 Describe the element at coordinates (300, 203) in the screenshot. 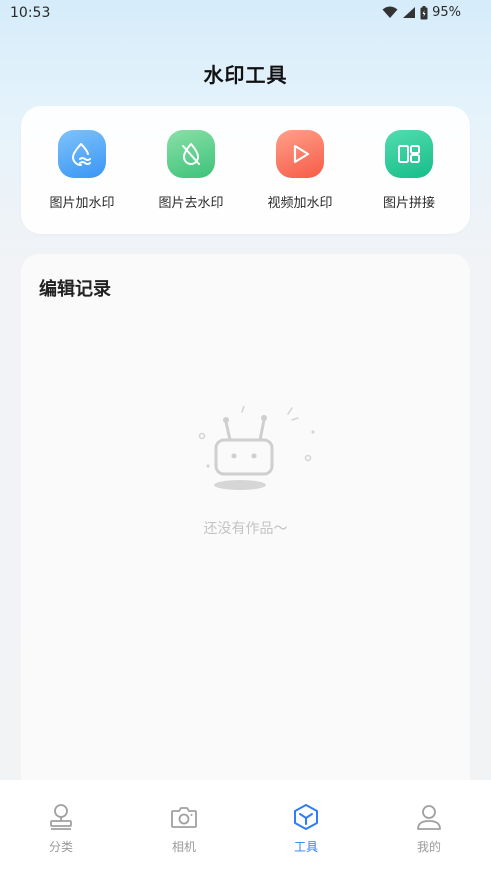

I see `tool-label: 视频加水印` at that location.